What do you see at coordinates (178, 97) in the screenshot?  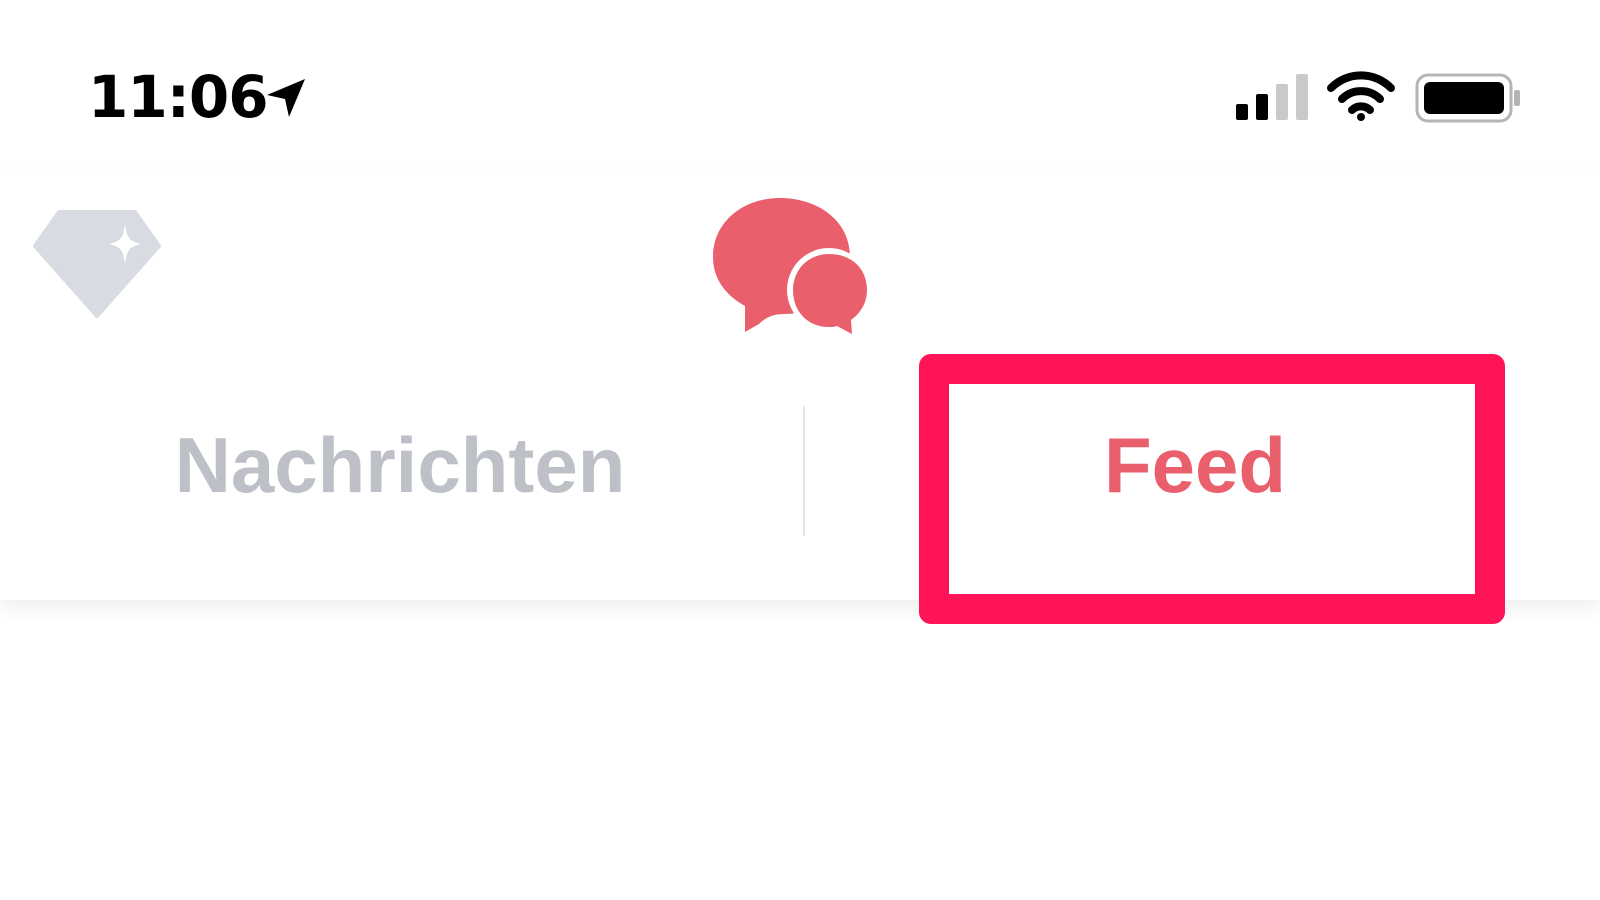 I see `status-time: 11:06` at bounding box center [178, 97].